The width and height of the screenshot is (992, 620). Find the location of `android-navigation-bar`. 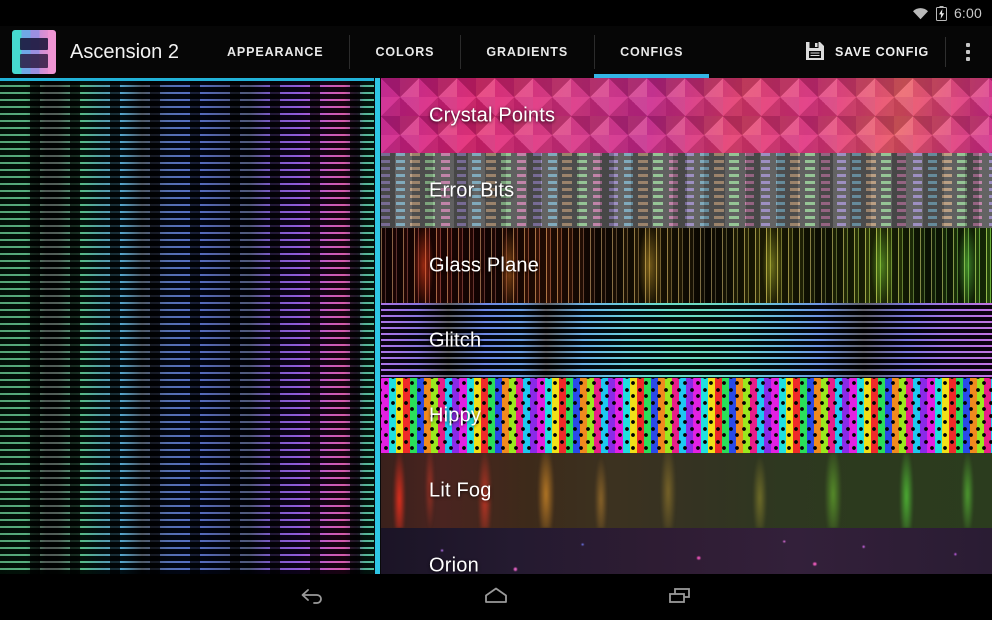

android-navigation-bar is located at coordinates (496, 597).